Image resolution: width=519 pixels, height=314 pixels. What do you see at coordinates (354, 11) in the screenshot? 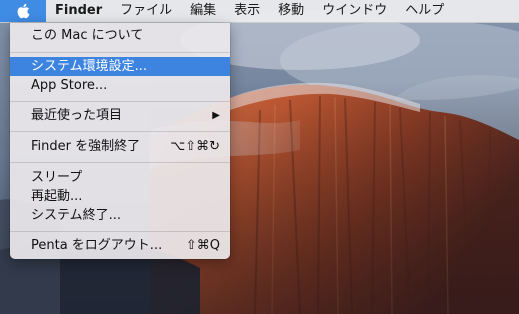
I see `menu-window: ウインドウ` at bounding box center [354, 11].